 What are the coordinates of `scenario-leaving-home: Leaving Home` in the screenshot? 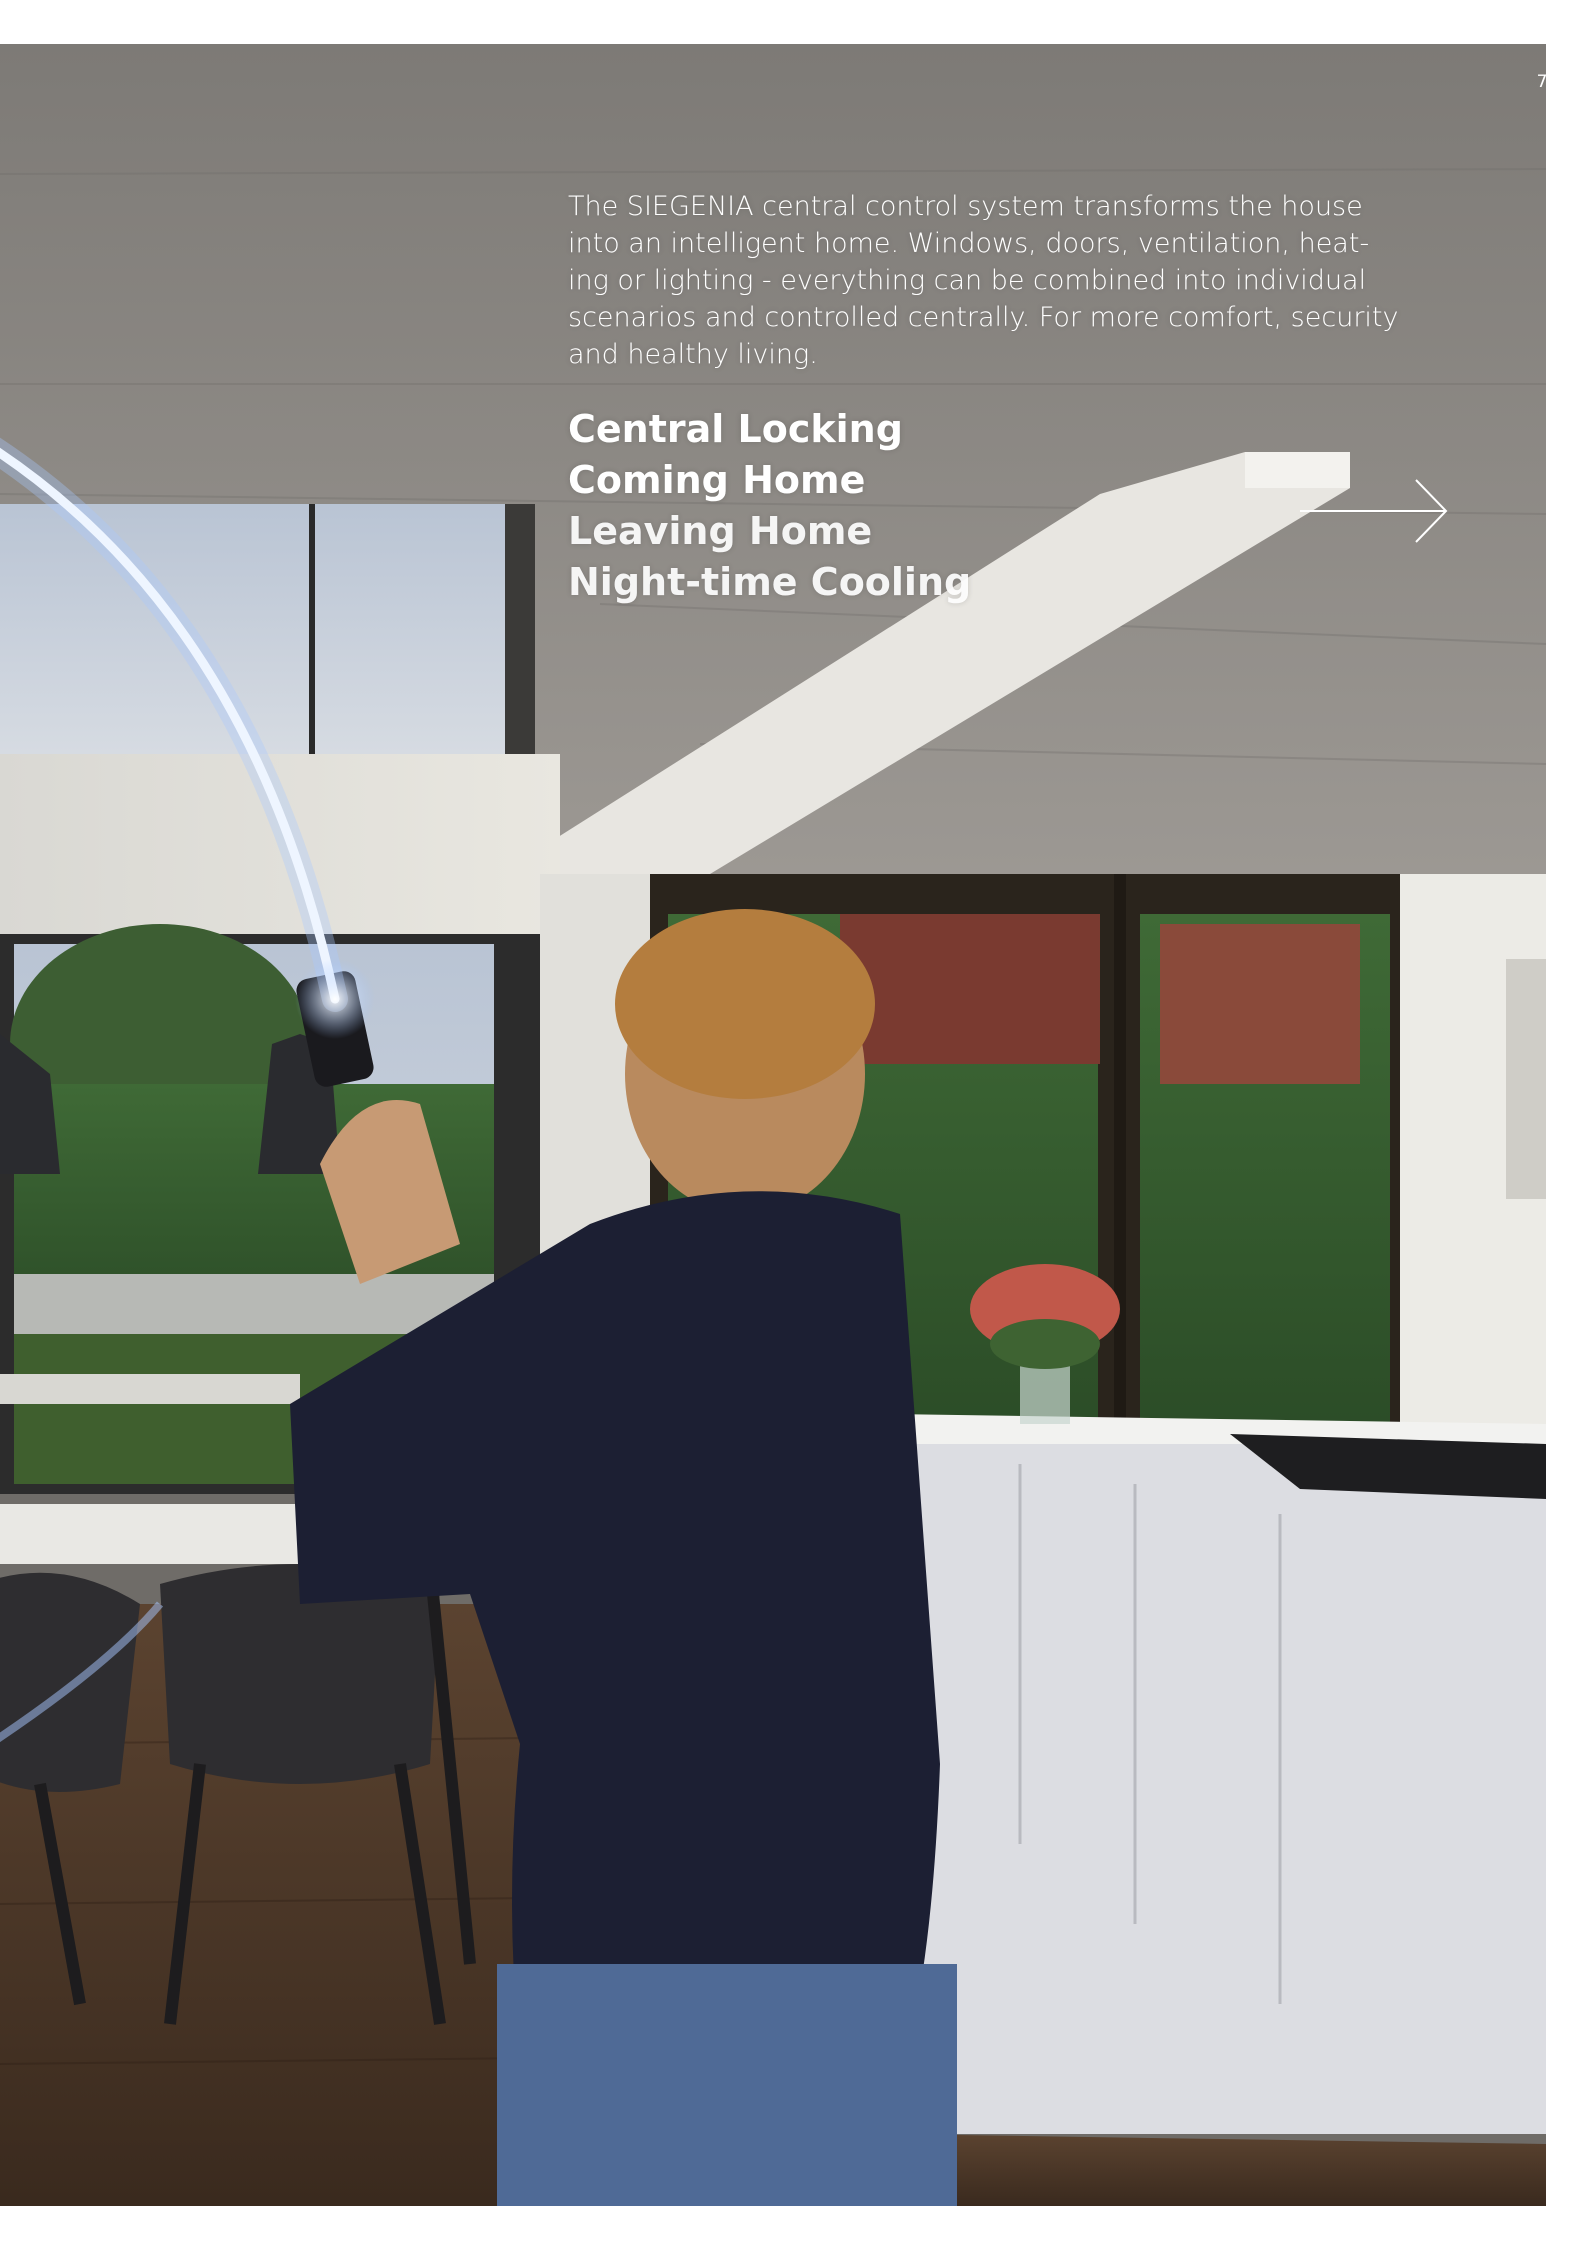 It's located at (769, 531).